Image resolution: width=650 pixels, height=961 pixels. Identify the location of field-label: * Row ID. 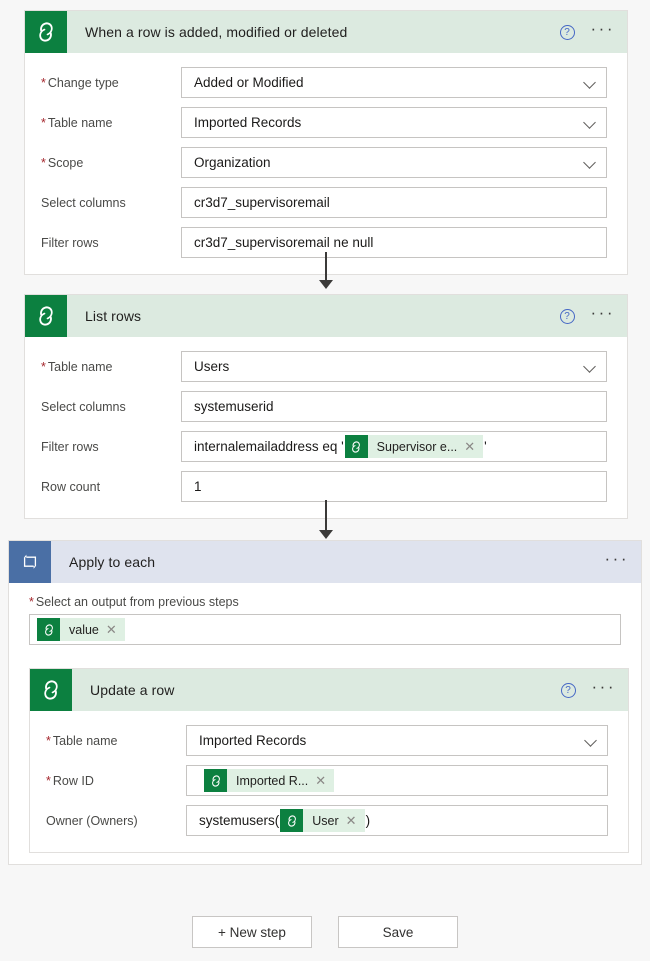
(70, 780).